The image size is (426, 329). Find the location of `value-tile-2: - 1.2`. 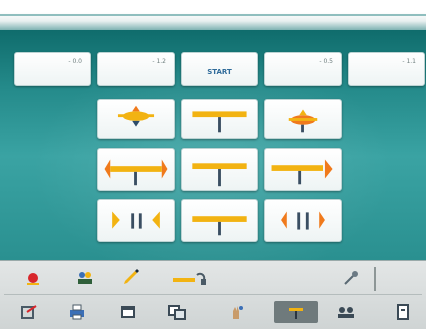

value-tile-2: - 1.2 is located at coordinates (136, 69).